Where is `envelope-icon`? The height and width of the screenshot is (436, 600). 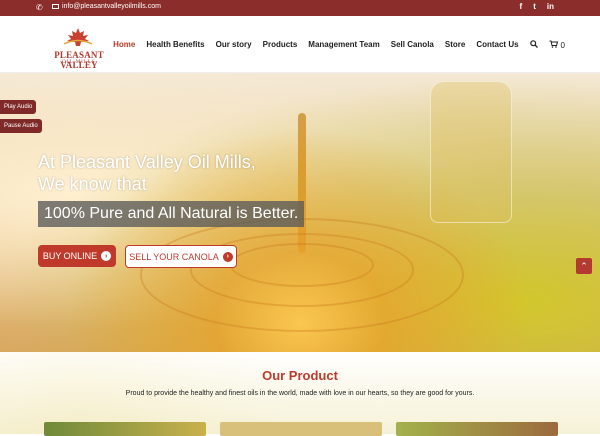
envelope-icon is located at coordinates (55, 6).